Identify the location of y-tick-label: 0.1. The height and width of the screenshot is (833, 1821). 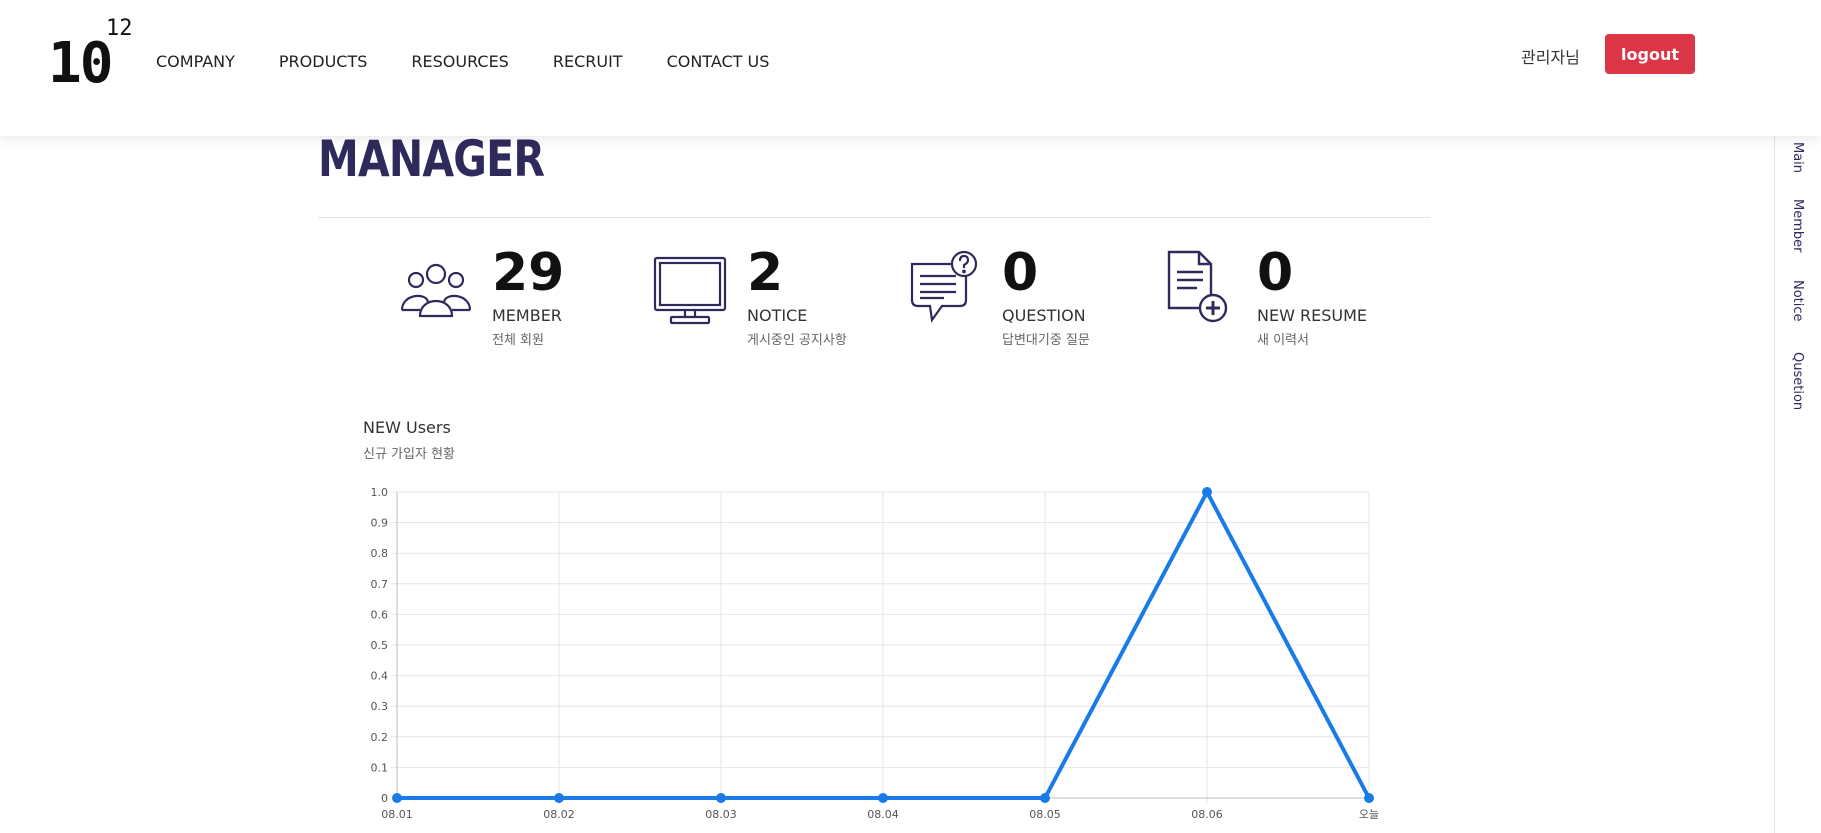
(380, 767).